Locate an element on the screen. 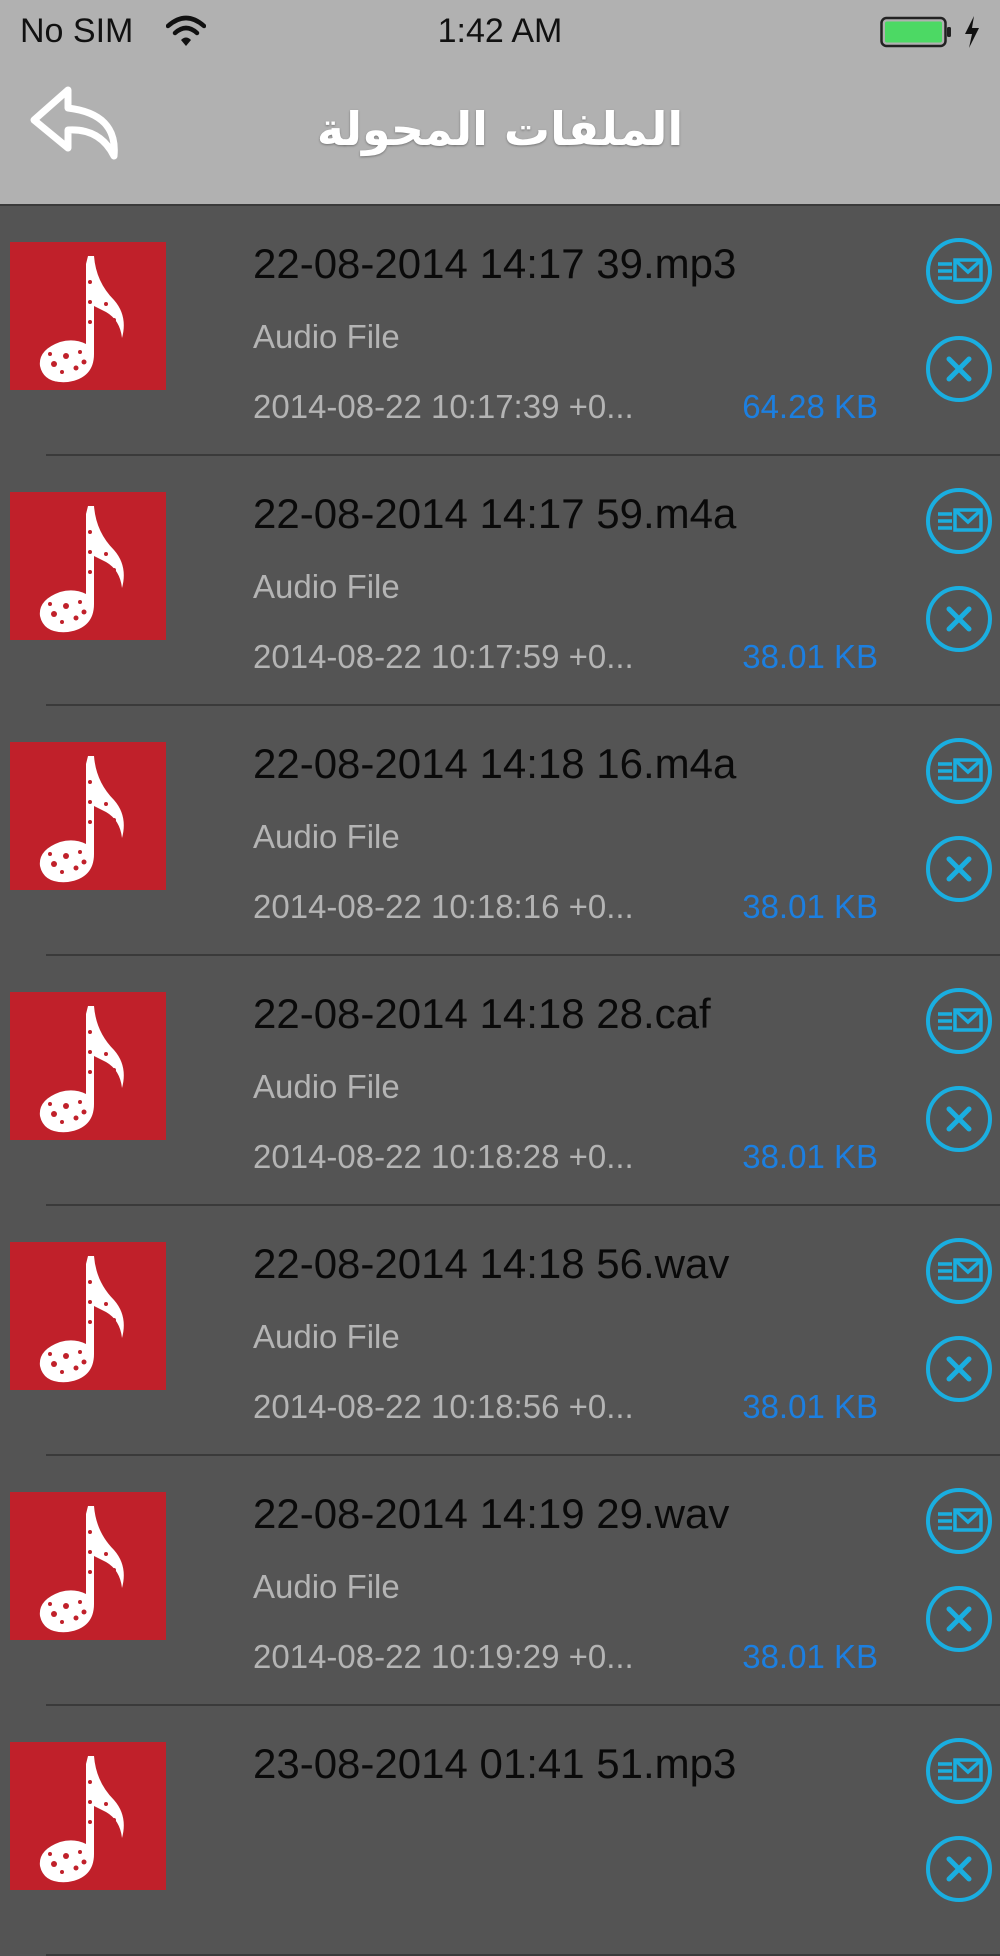 Image resolution: width=1000 pixels, height=1956 pixels. page-title: الملفات المحولة is located at coordinates (500, 129).